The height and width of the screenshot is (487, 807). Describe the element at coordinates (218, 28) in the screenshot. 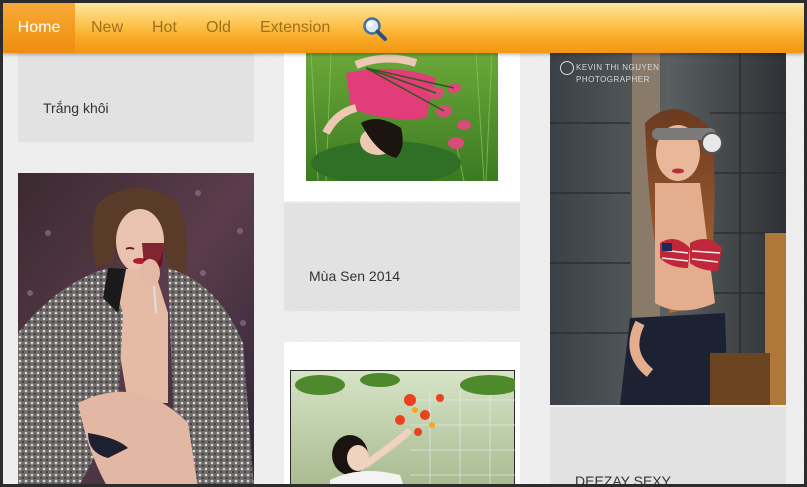

I see `nav-old: Old` at that location.